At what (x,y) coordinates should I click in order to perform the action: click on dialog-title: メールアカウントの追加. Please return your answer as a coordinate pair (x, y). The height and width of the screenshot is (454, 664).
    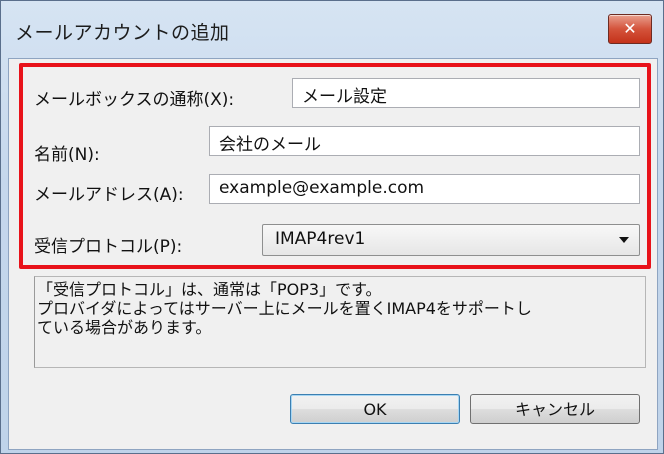
    Looking at the image, I should click on (122, 33).